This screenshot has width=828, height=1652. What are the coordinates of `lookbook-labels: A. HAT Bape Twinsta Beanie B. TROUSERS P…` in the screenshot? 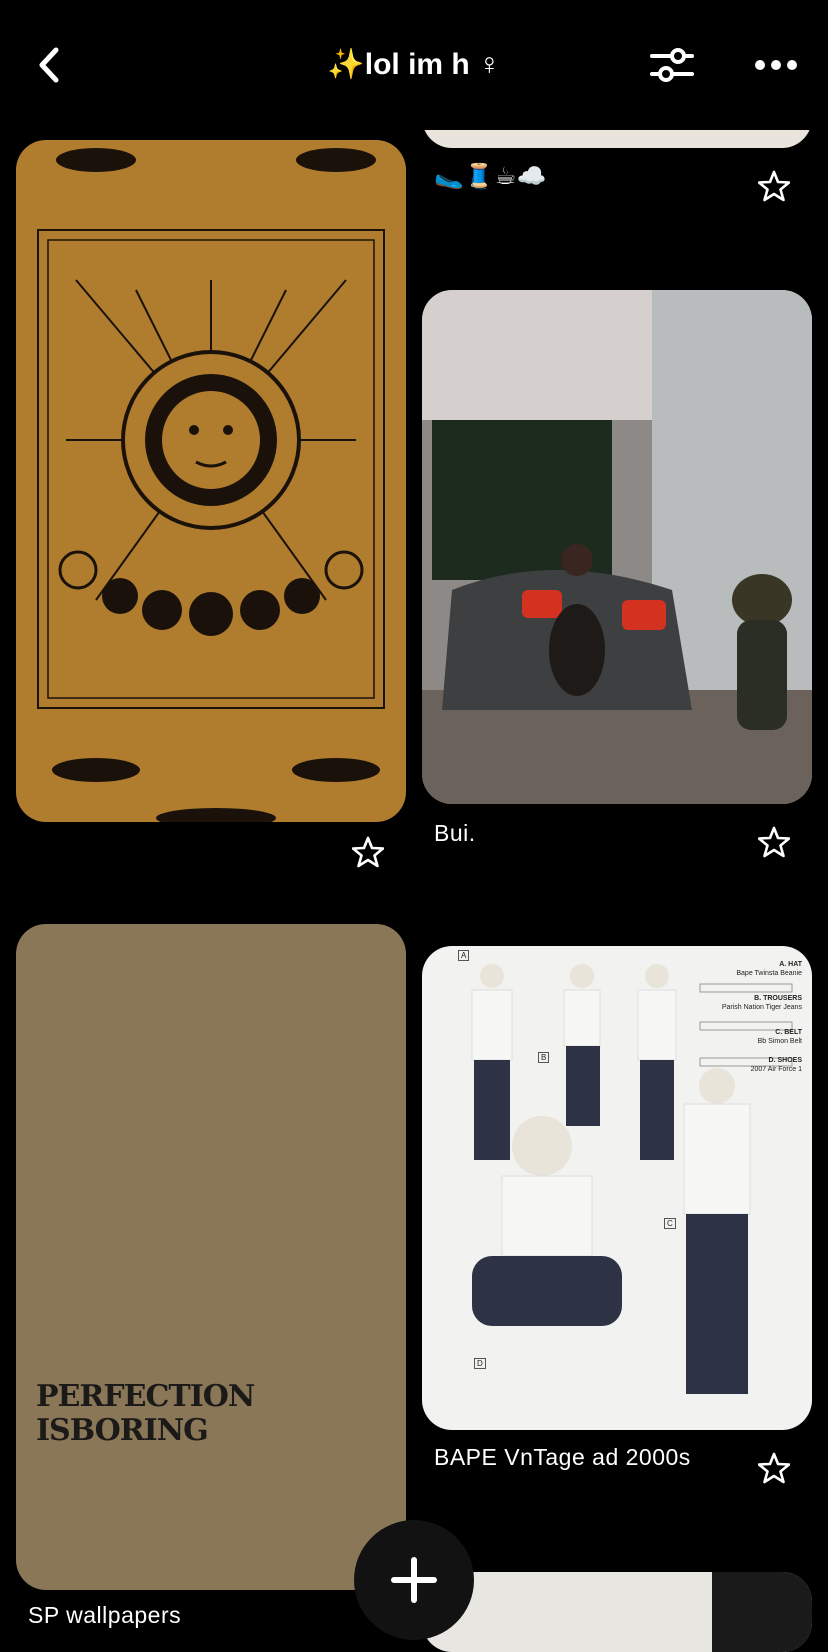 It's located at (761, 1017).